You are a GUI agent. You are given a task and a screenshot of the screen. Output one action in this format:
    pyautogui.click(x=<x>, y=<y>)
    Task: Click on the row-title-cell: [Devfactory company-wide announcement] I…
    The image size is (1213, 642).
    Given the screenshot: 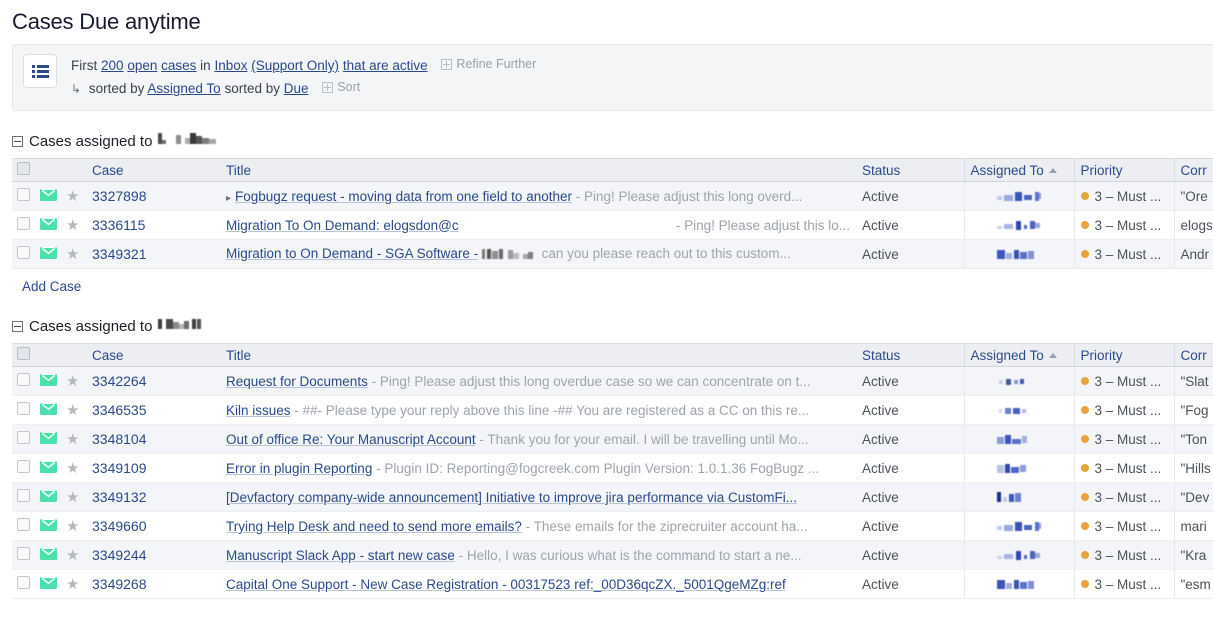 What is the action you would take?
    pyautogui.click(x=538, y=497)
    